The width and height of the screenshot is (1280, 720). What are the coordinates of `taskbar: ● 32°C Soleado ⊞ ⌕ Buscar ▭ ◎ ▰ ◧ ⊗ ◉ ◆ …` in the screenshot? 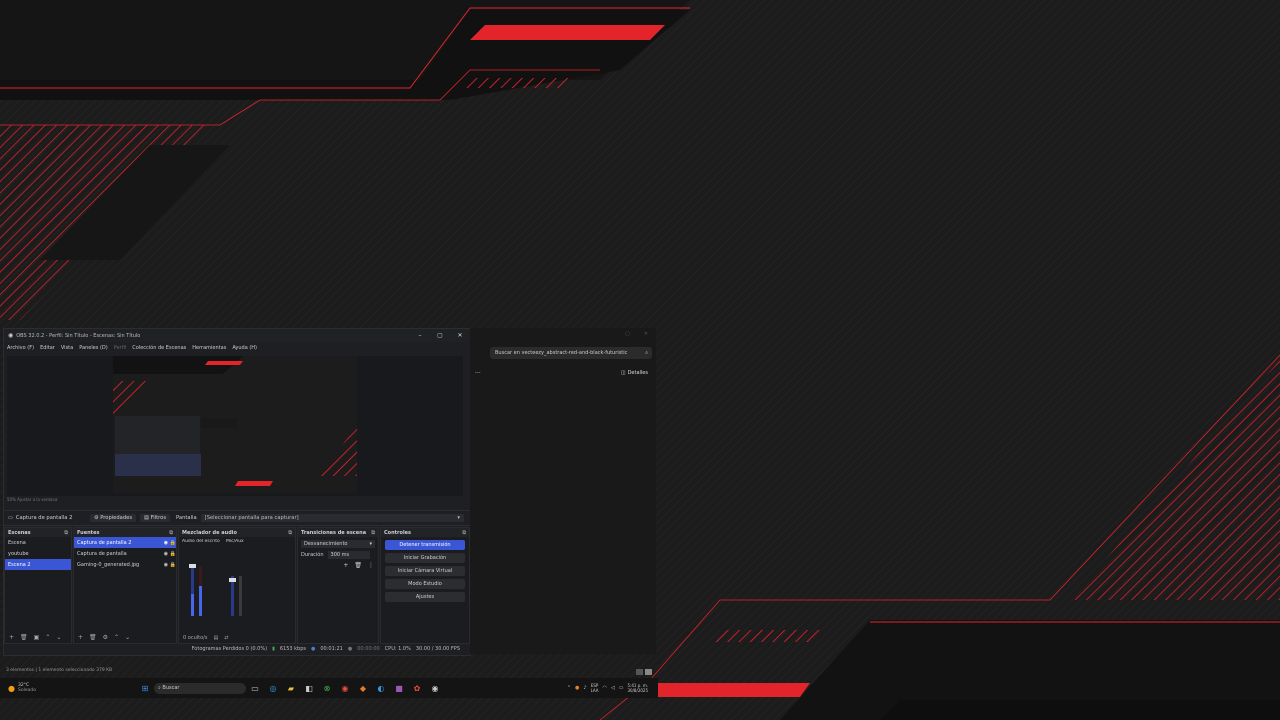 It's located at (329, 688).